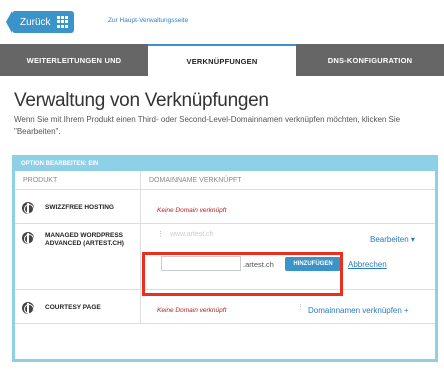  What do you see at coordinates (78, 180) in the screenshot?
I see `column-header-product: PRODUKT` at bounding box center [78, 180].